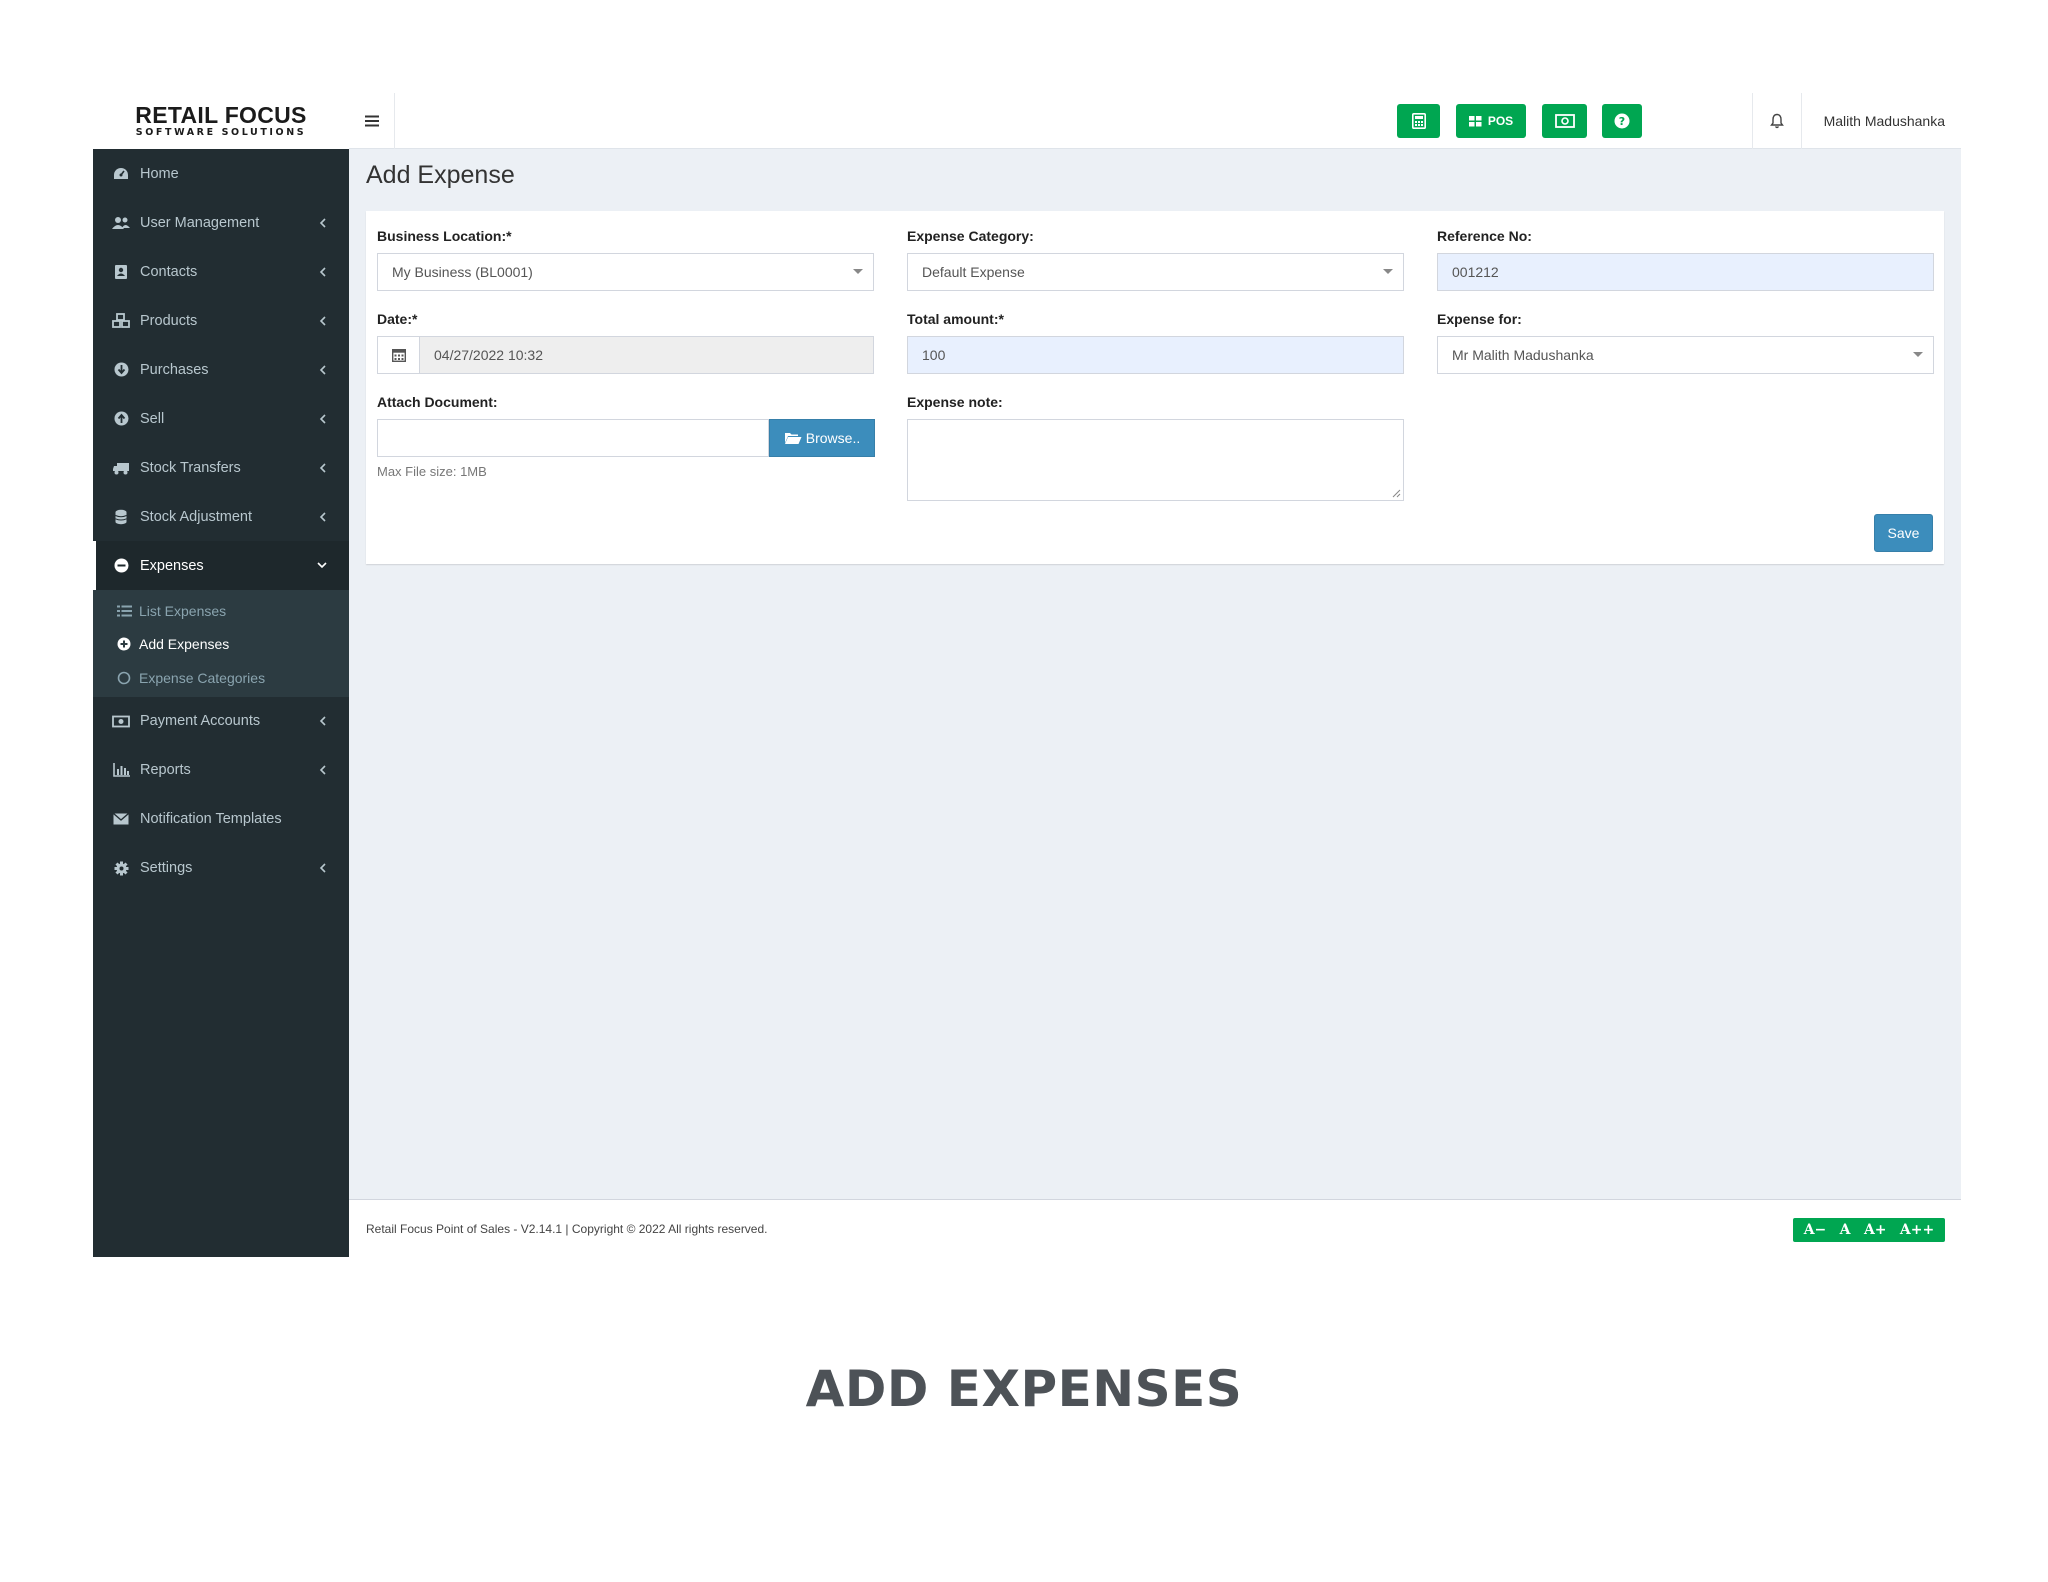 This screenshot has height=1582, width=2048. Describe the element at coordinates (1155, 272) in the screenshot. I see `expense-category-select: Default Expense` at that location.